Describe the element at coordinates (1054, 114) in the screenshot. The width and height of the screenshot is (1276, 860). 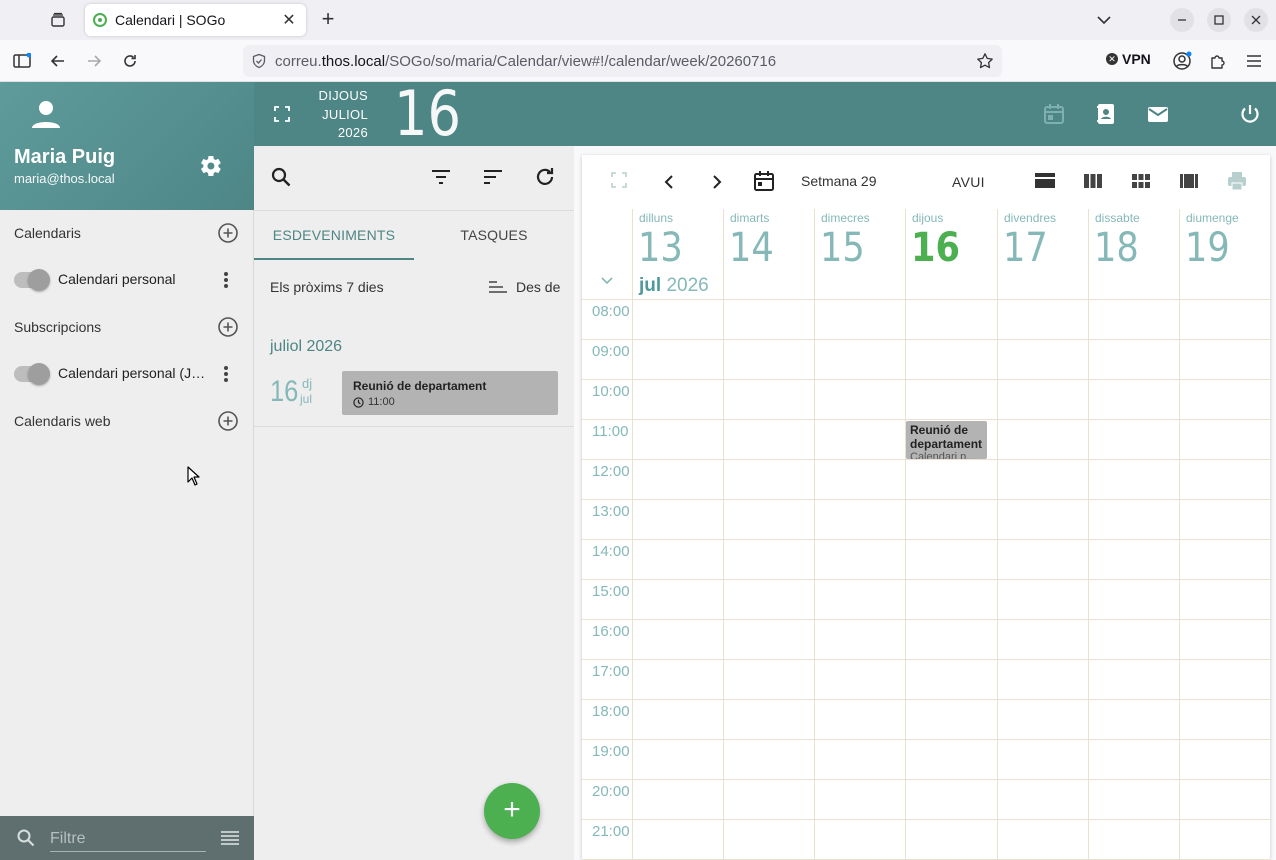
I see `calendar-app-icon` at that location.